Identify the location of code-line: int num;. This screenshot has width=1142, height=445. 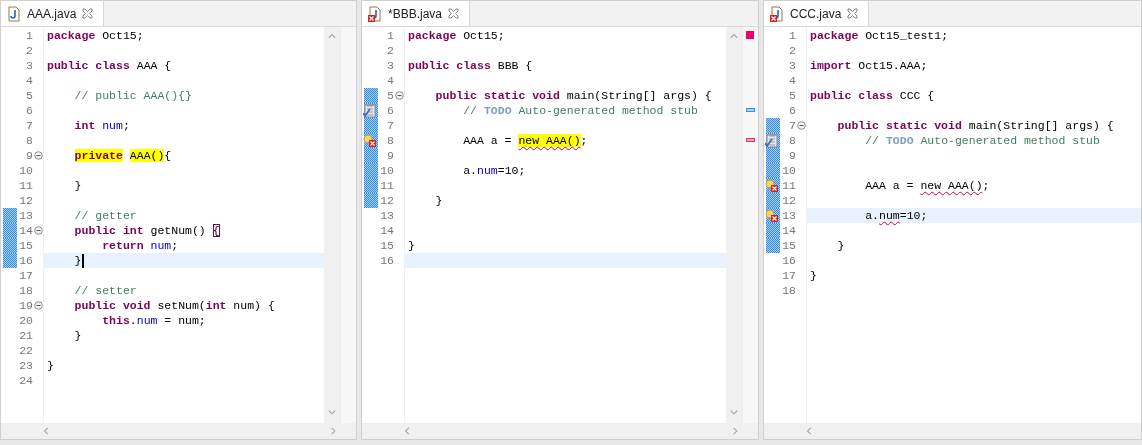
(101, 125).